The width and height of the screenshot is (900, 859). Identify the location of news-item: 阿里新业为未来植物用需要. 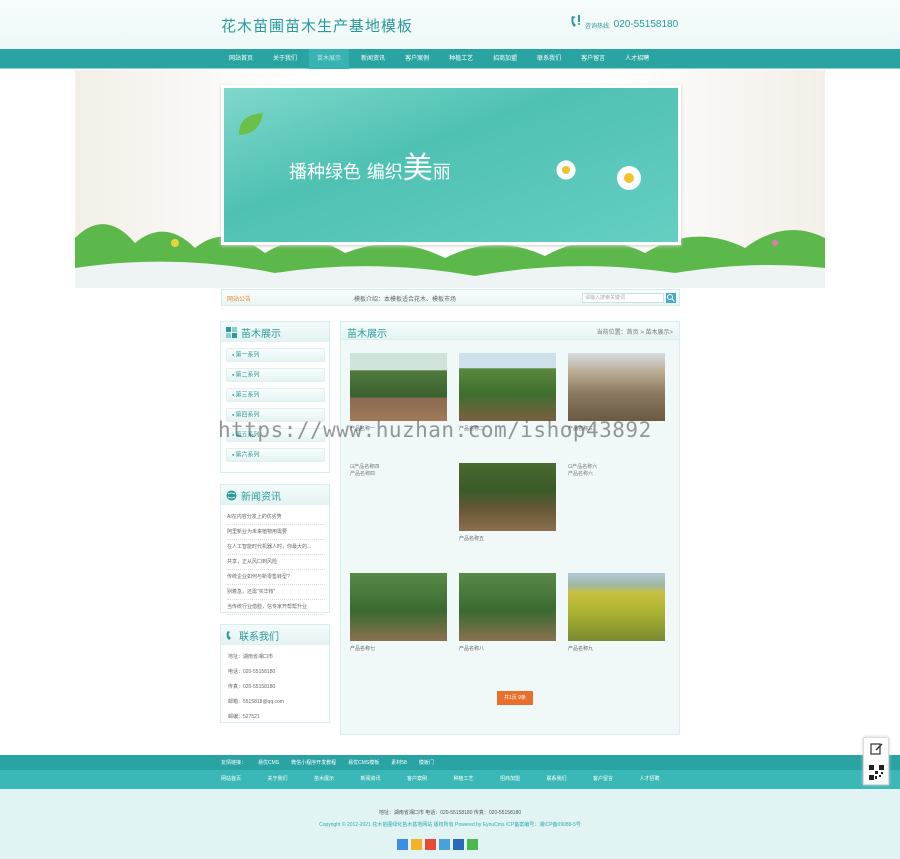
(276, 532).